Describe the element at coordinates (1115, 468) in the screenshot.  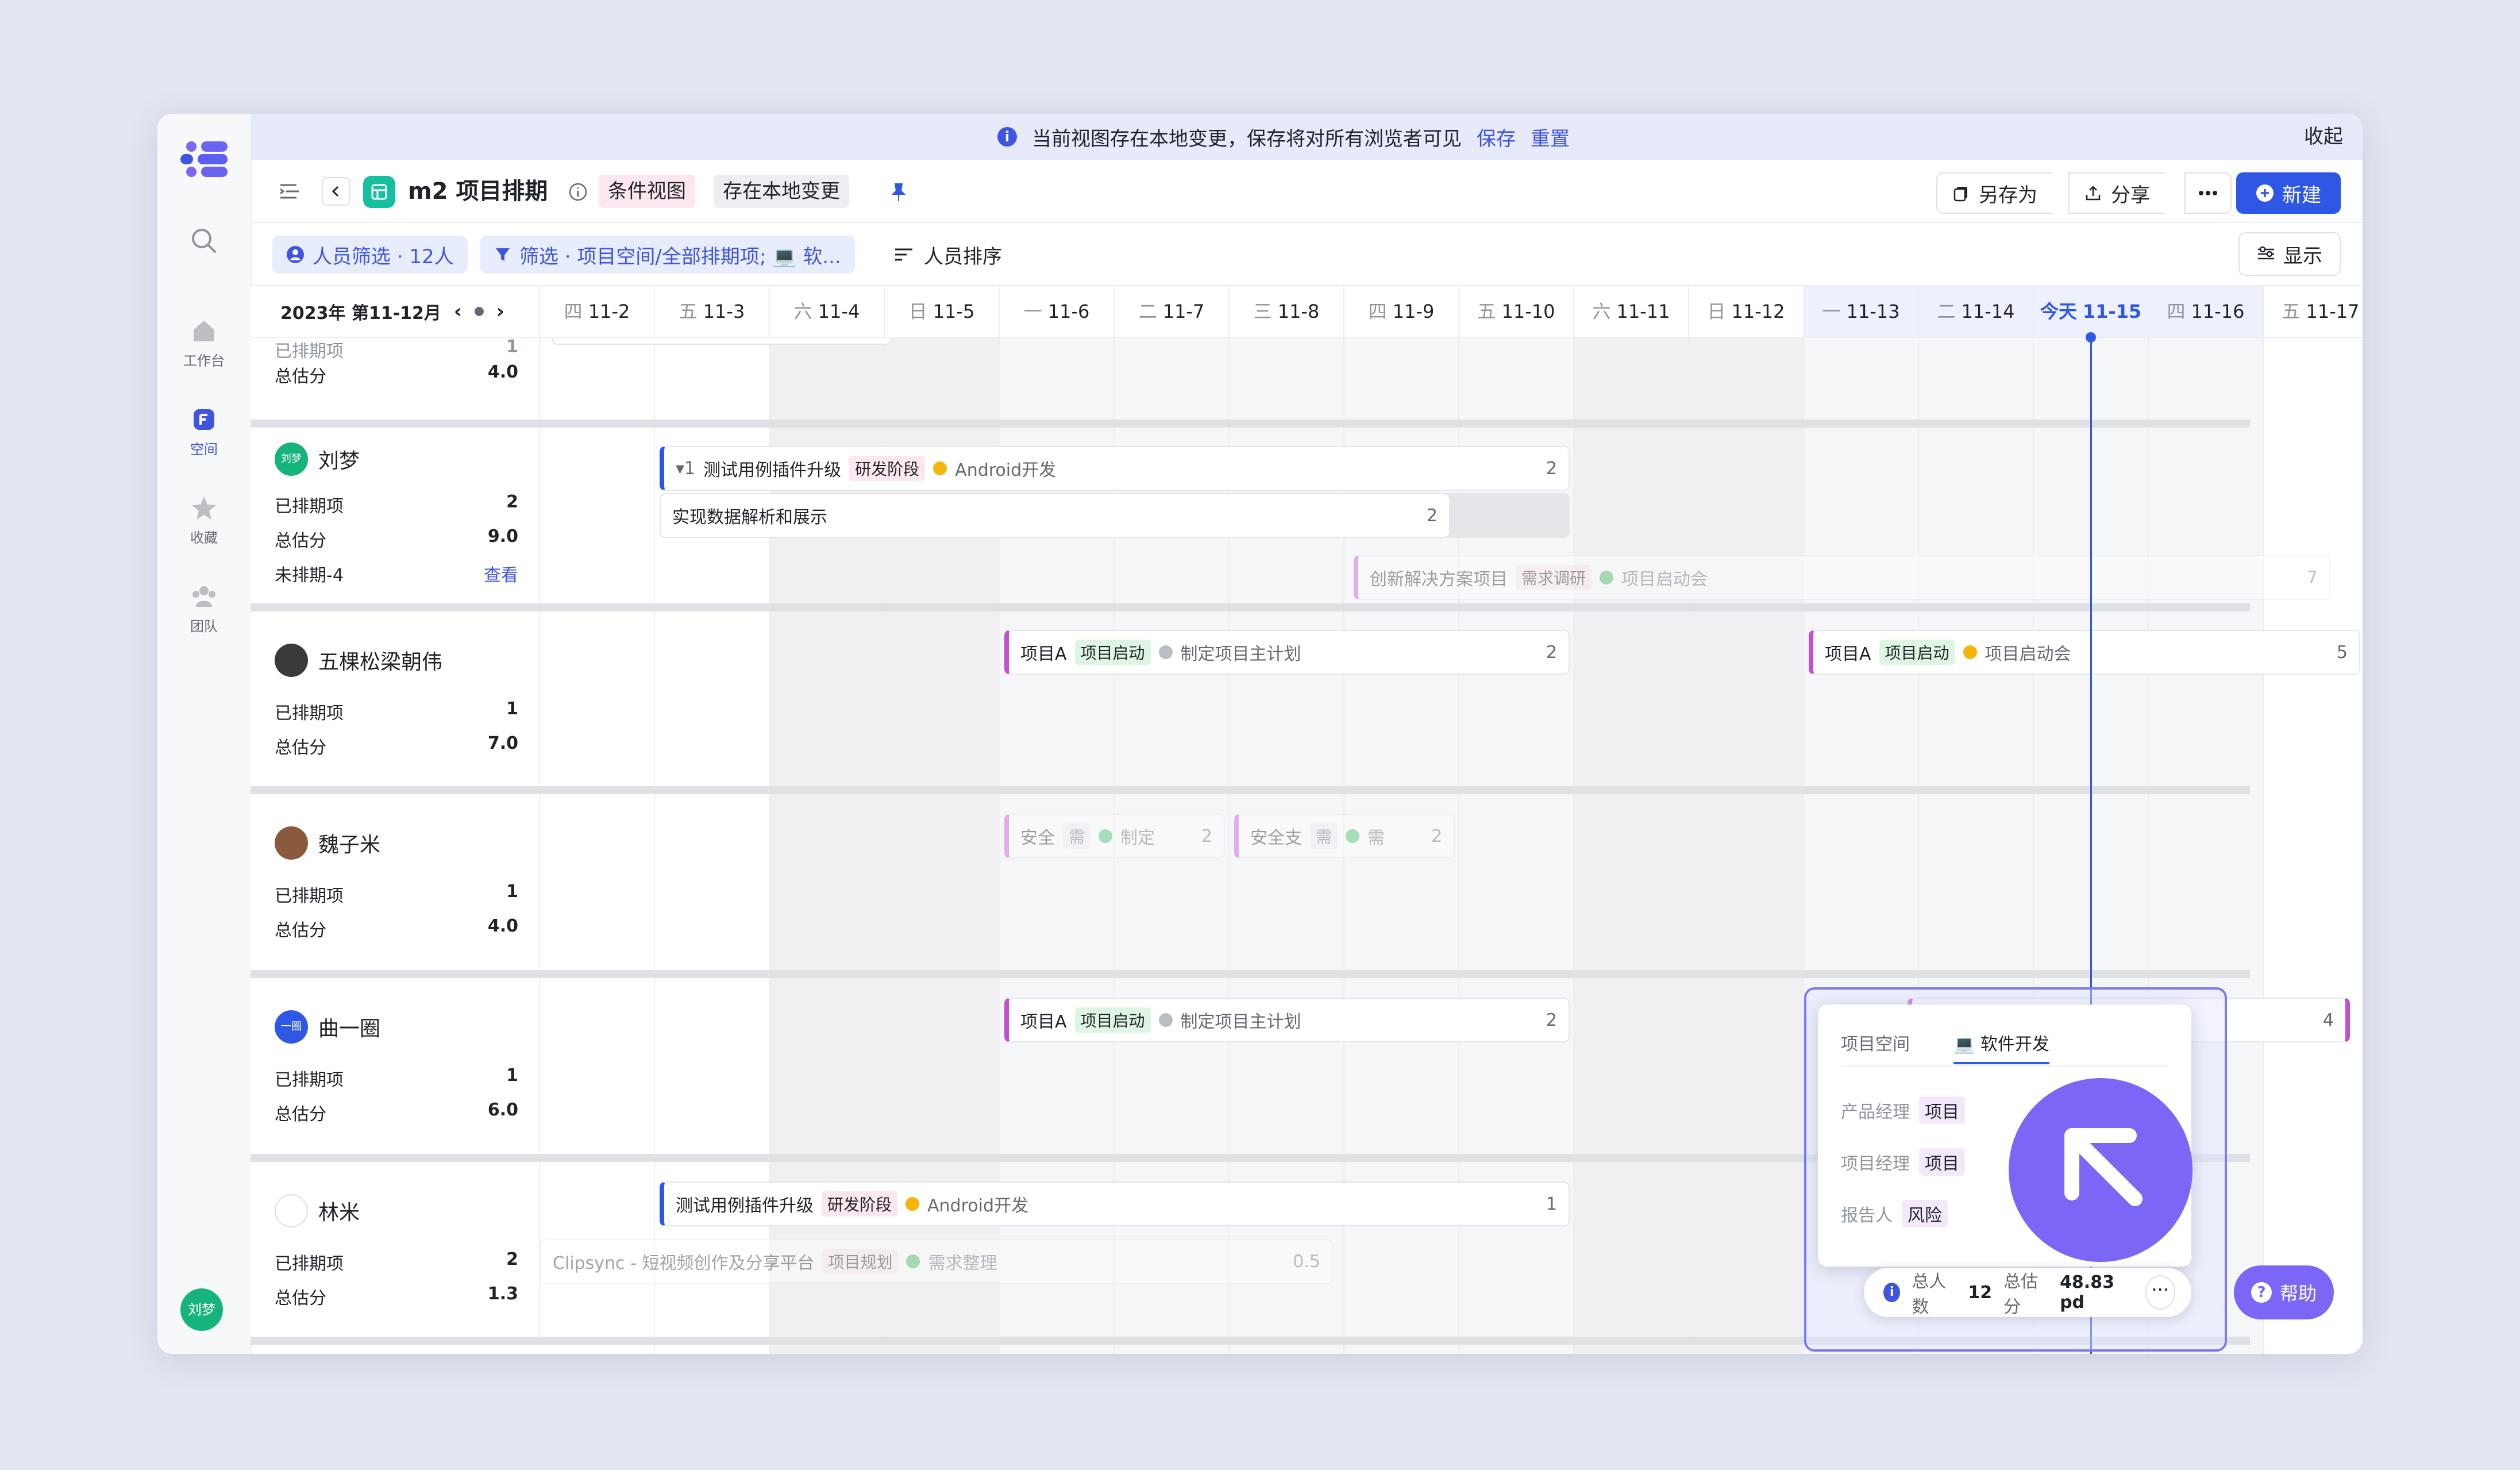
I see `schedule-bar: ▾1 测试用例插件升级 研发阶段 Android开发 2` at that location.